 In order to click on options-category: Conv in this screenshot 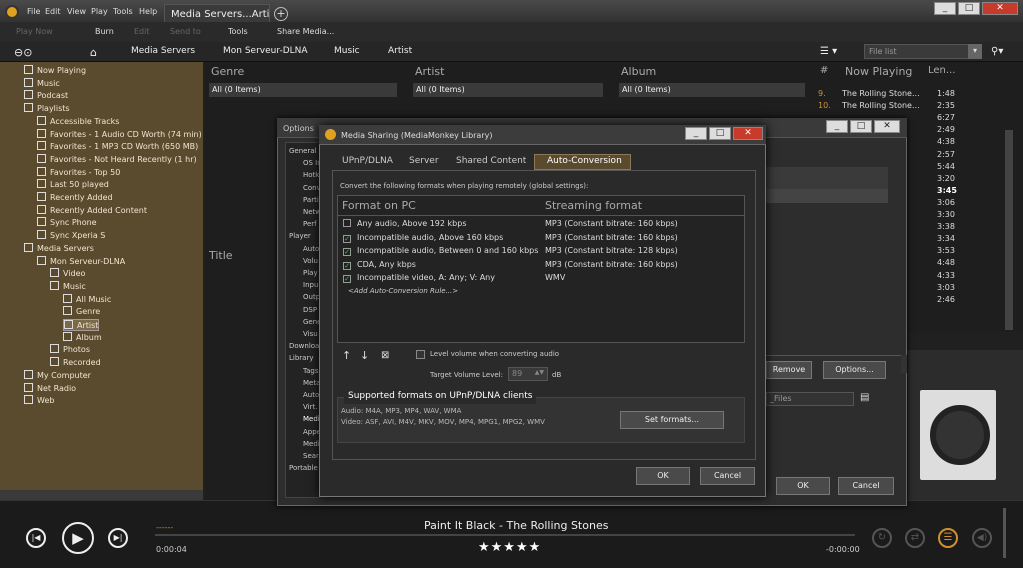, I will do `click(311, 188)`.